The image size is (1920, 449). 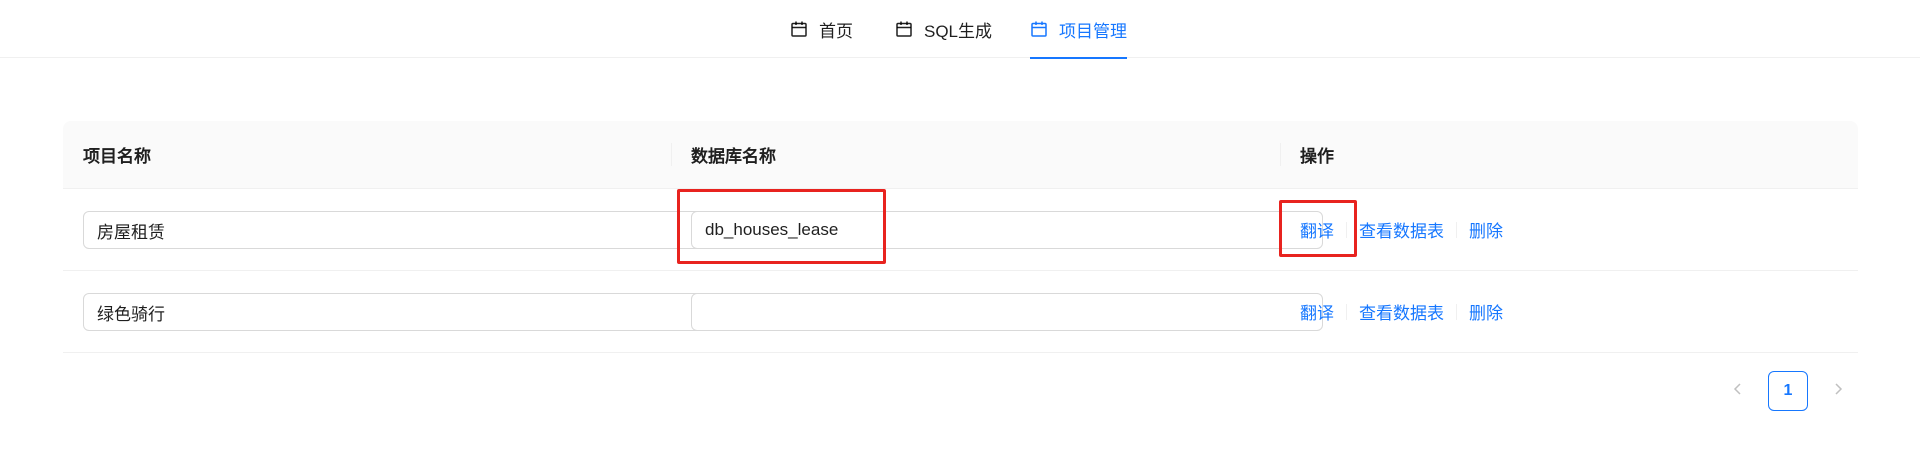 What do you see at coordinates (960, 155) in the screenshot?
I see `table-header: 项目名称 数据库名称 操作` at bounding box center [960, 155].